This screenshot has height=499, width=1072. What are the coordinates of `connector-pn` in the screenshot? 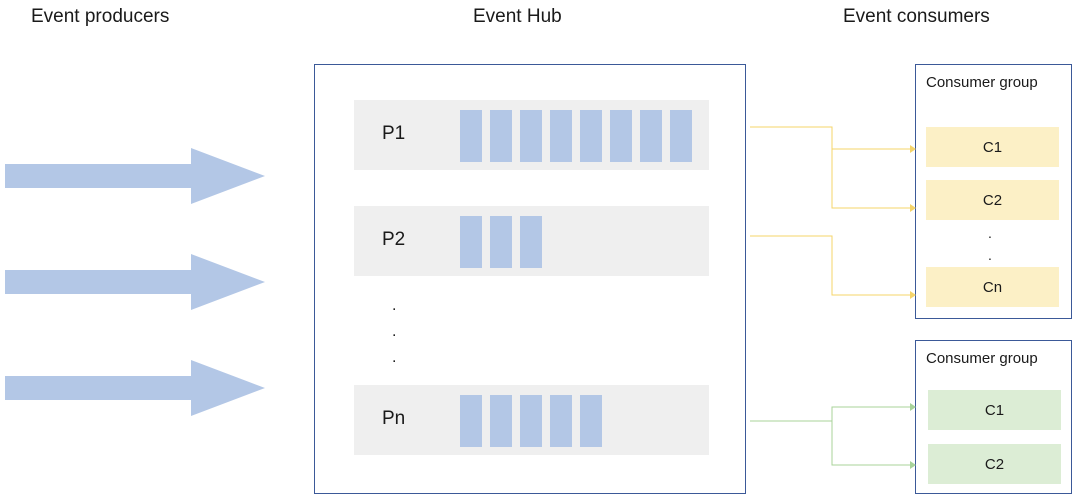 It's located at (830, 436).